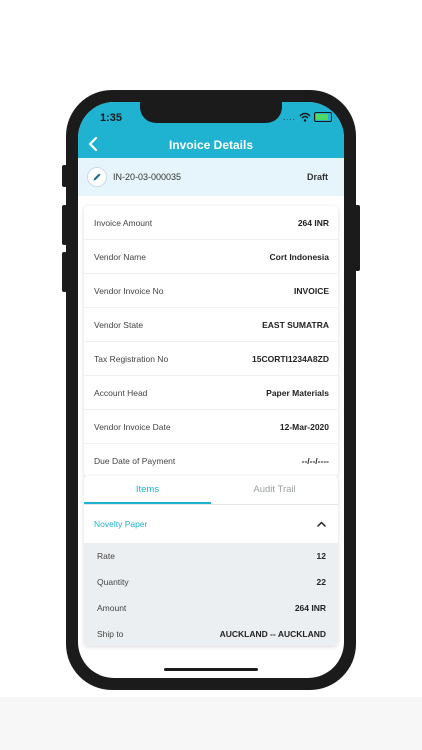  I want to click on detail-value: Paper Materials, so click(297, 392).